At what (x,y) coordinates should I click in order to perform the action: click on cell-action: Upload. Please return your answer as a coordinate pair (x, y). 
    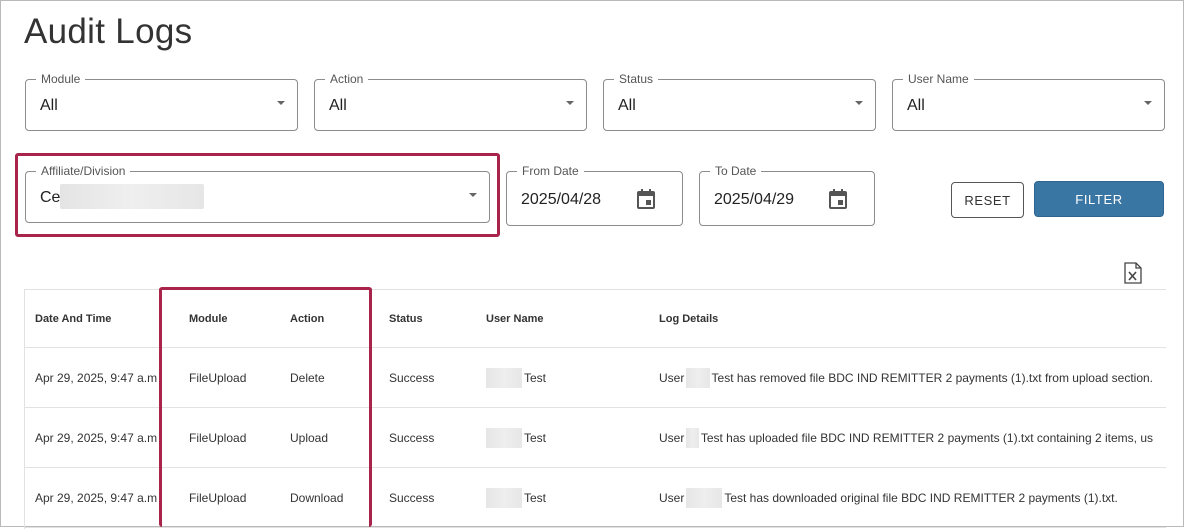
    Looking at the image, I should click on (309, 437).